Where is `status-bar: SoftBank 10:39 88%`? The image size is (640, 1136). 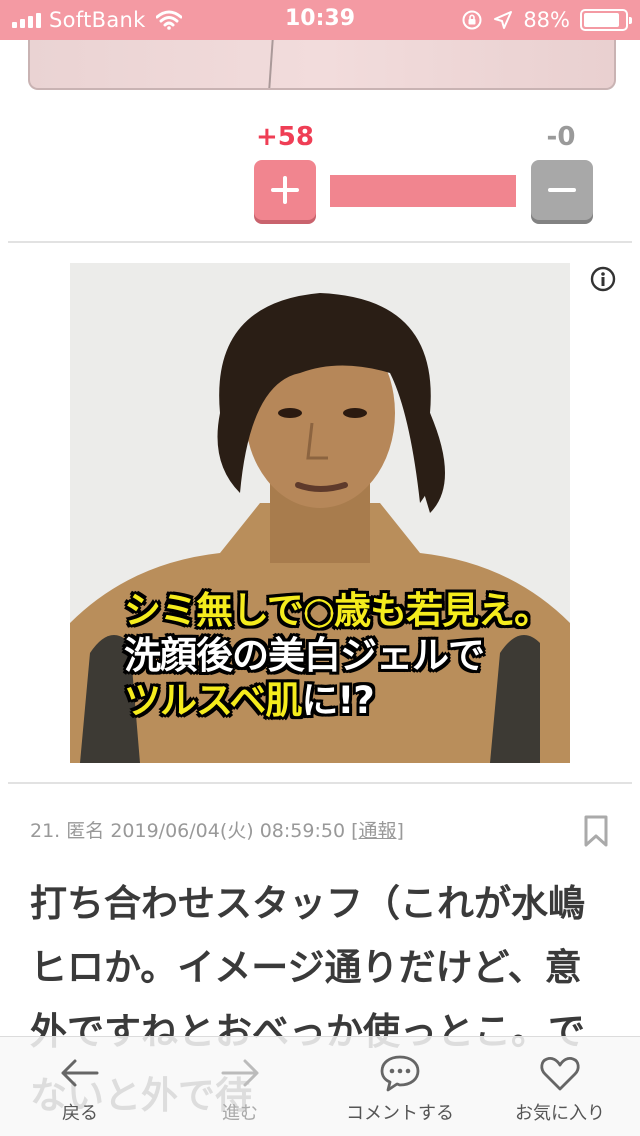 status-bar: SoftBank 10:39 88% is located at coordinates (320, 20).